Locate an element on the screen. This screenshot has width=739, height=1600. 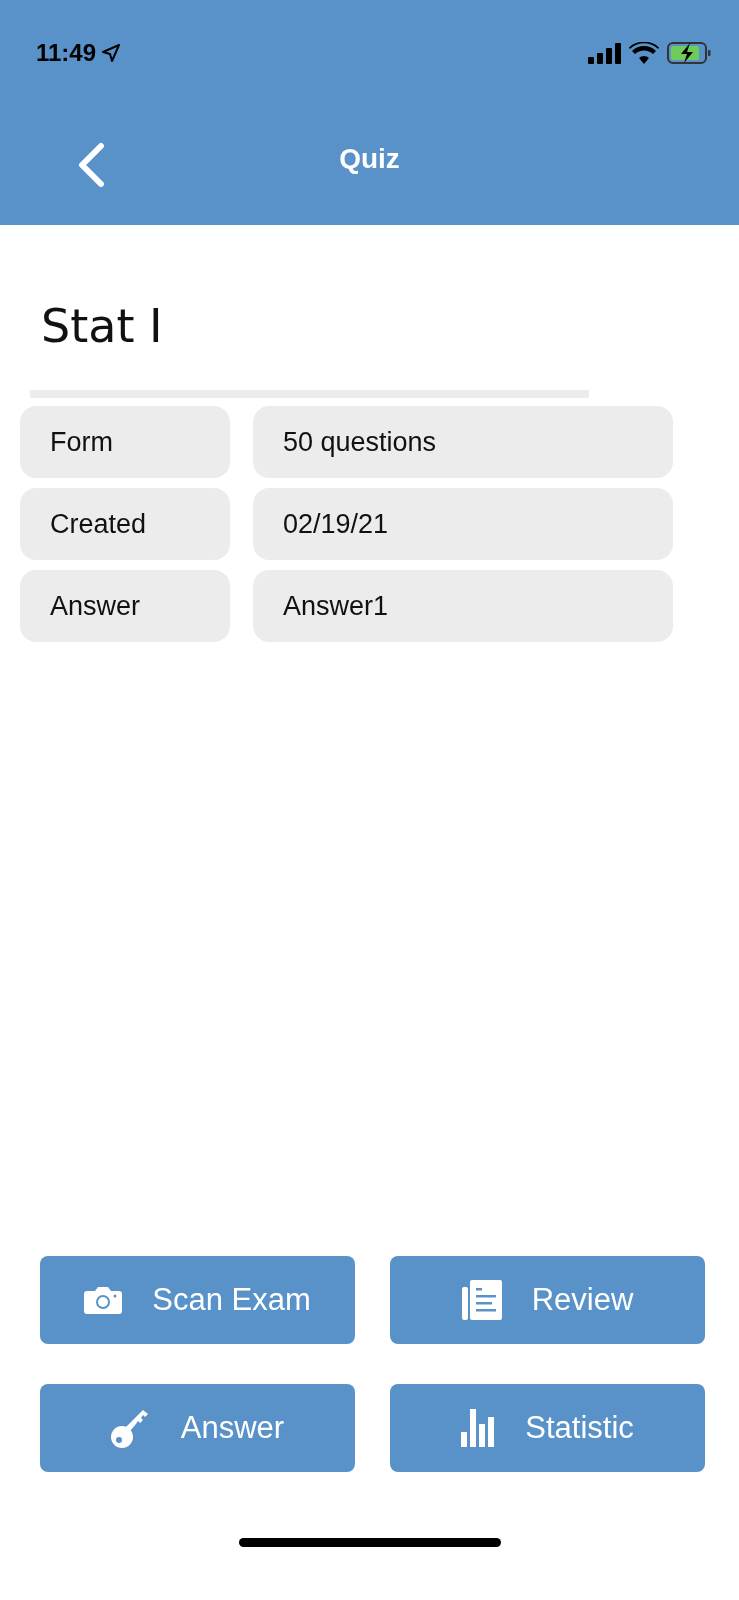
detail-label: Created is located at coordinates (125, 524).